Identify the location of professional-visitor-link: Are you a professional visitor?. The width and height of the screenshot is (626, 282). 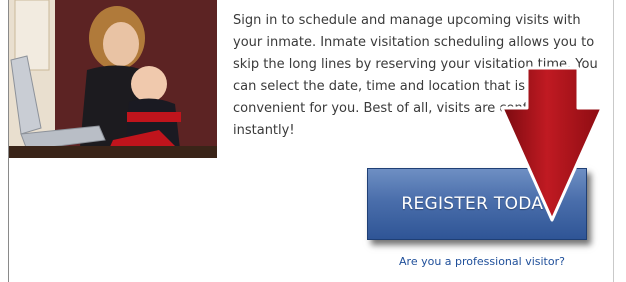
(482, 261).